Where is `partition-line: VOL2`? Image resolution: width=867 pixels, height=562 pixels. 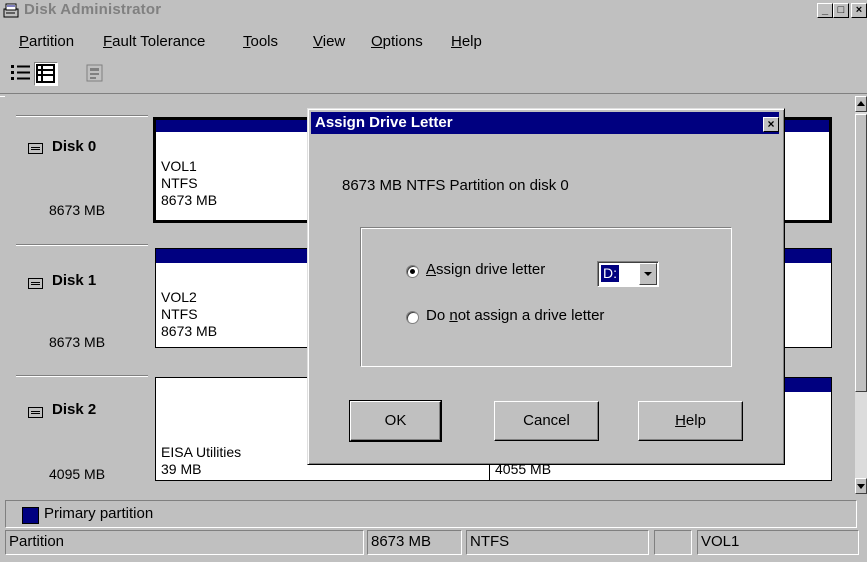 partition-line: VOL2 is located at coordinates (179, 297).